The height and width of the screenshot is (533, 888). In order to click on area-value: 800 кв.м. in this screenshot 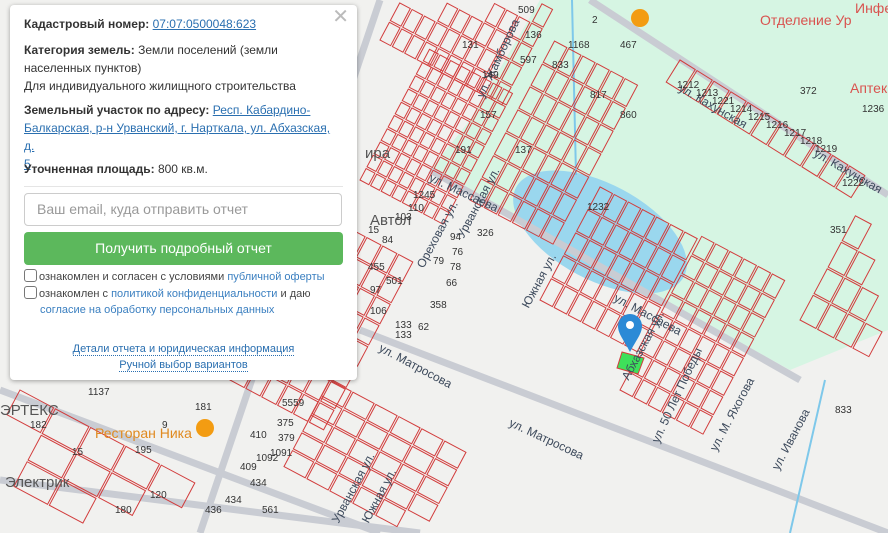, I will do `click(182, 169)`.